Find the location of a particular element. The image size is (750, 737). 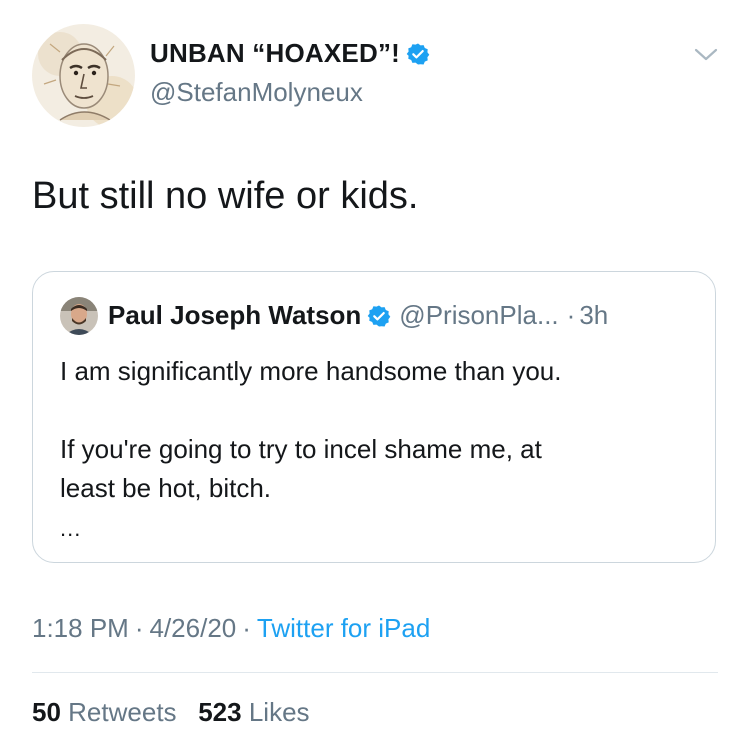

author-name: UNBAN “HOAXED”! is located at coordinates (290, 55).